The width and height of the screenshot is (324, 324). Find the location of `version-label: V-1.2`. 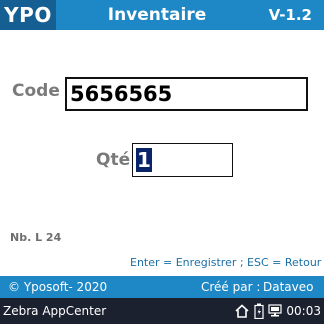

version-label: V-1.2 is located at coordinates (290, 15).